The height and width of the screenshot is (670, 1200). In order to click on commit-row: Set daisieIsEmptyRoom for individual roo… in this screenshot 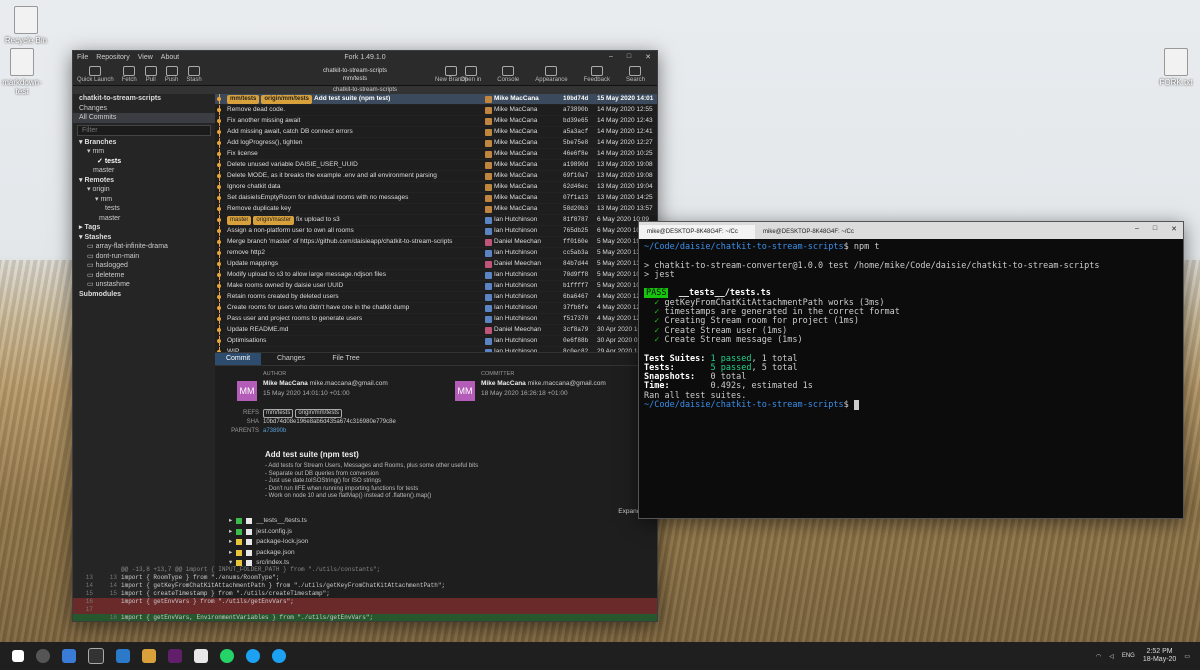, I will do `click(436, 198)`.